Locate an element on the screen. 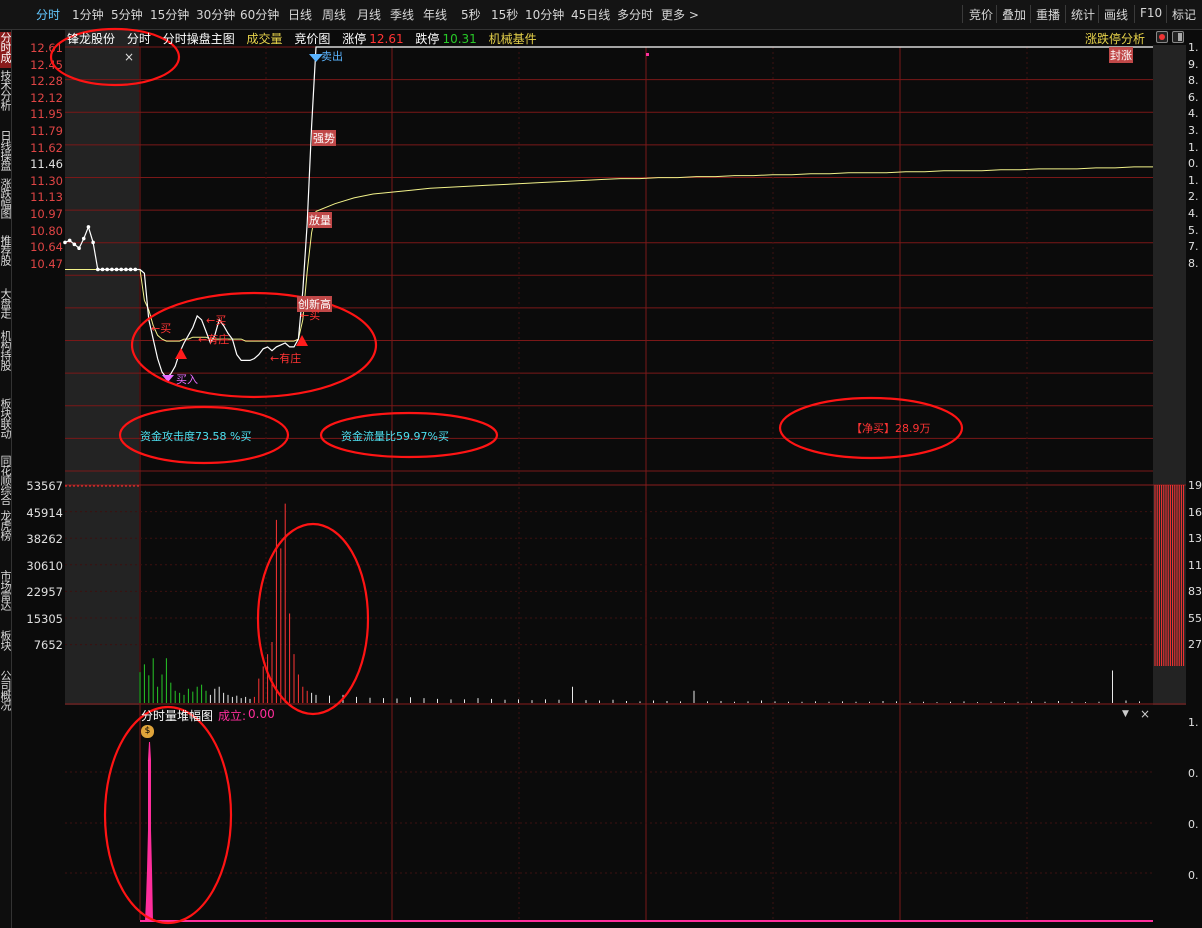  buy-arrow-3: ←买 is located at coordinates (310, 315).